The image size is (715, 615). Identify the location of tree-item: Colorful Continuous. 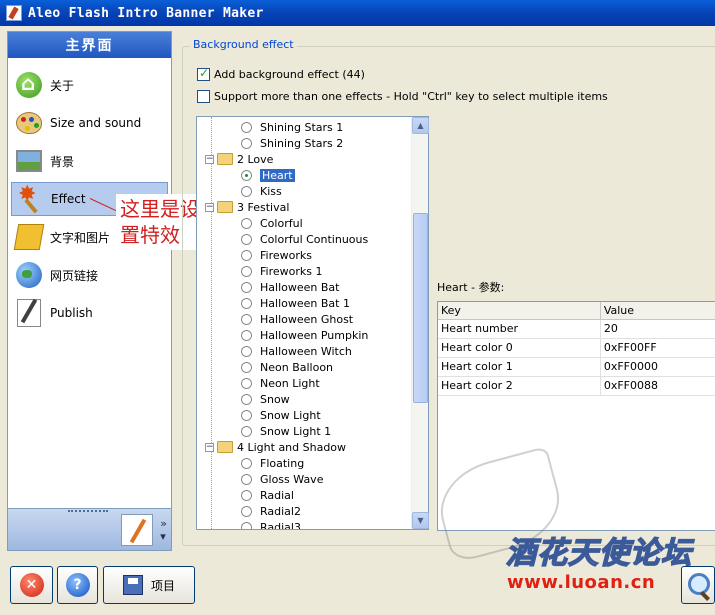
(304, 239).